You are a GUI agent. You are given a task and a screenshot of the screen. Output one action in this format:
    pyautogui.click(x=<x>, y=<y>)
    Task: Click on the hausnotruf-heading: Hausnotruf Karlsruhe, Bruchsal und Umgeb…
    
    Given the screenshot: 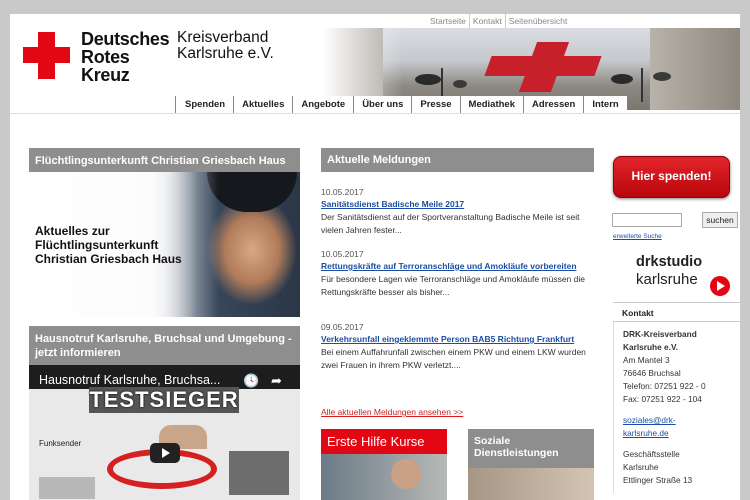 What is the action you would take?
    pyautogui.click(x=164, y=345)
    